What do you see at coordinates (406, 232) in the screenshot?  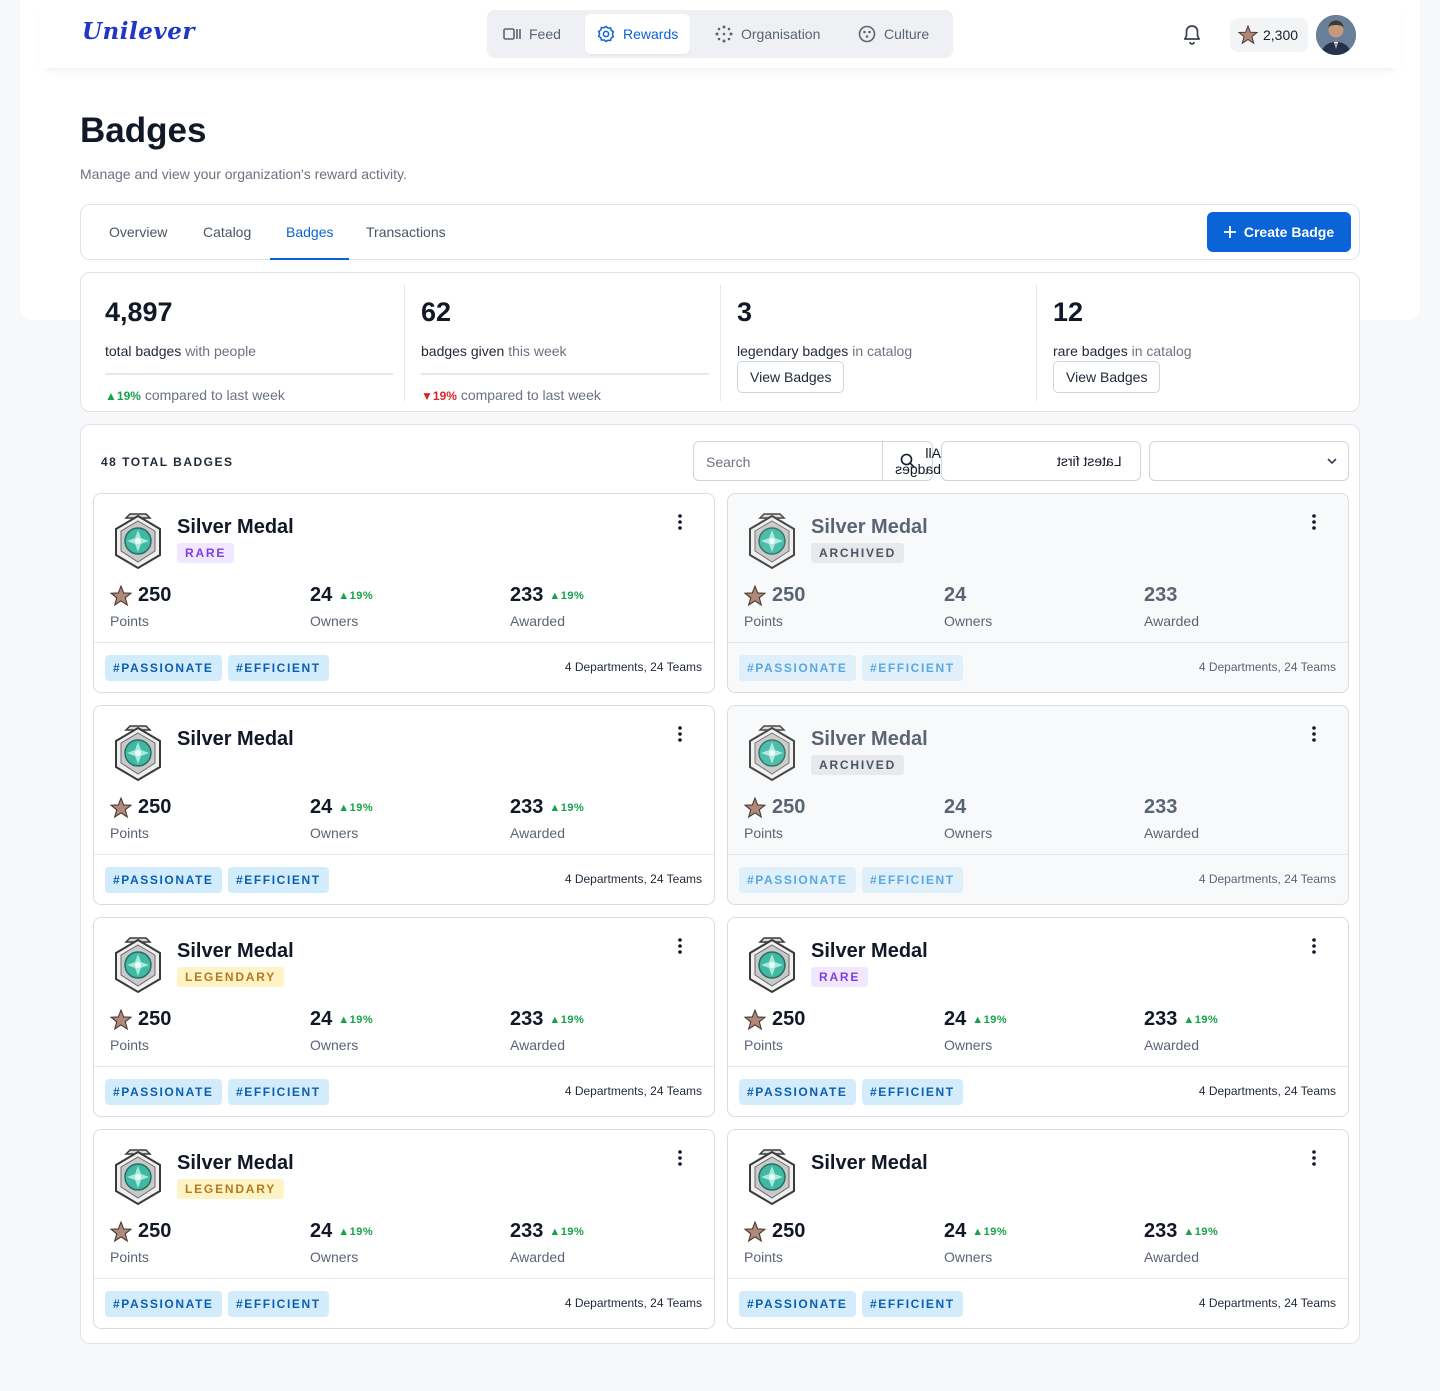 I see `tab-transactions: Transactions` at bounding box center [406, 232].